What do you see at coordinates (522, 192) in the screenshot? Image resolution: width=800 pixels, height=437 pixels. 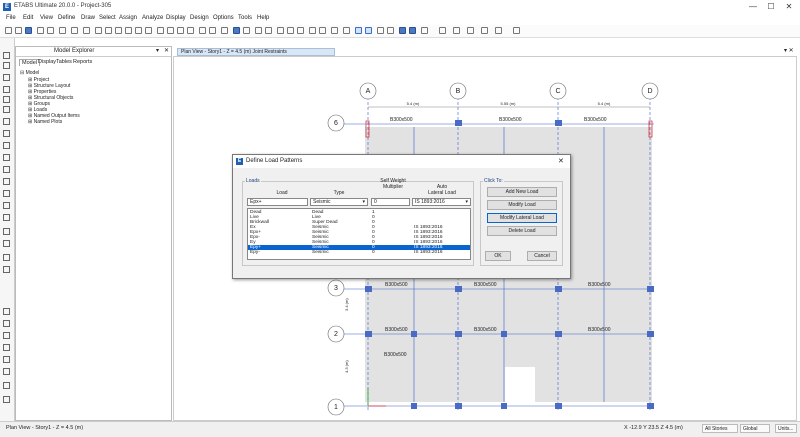 I see `add-new-load-button: Add New Load` at bounding box center [522, 192].